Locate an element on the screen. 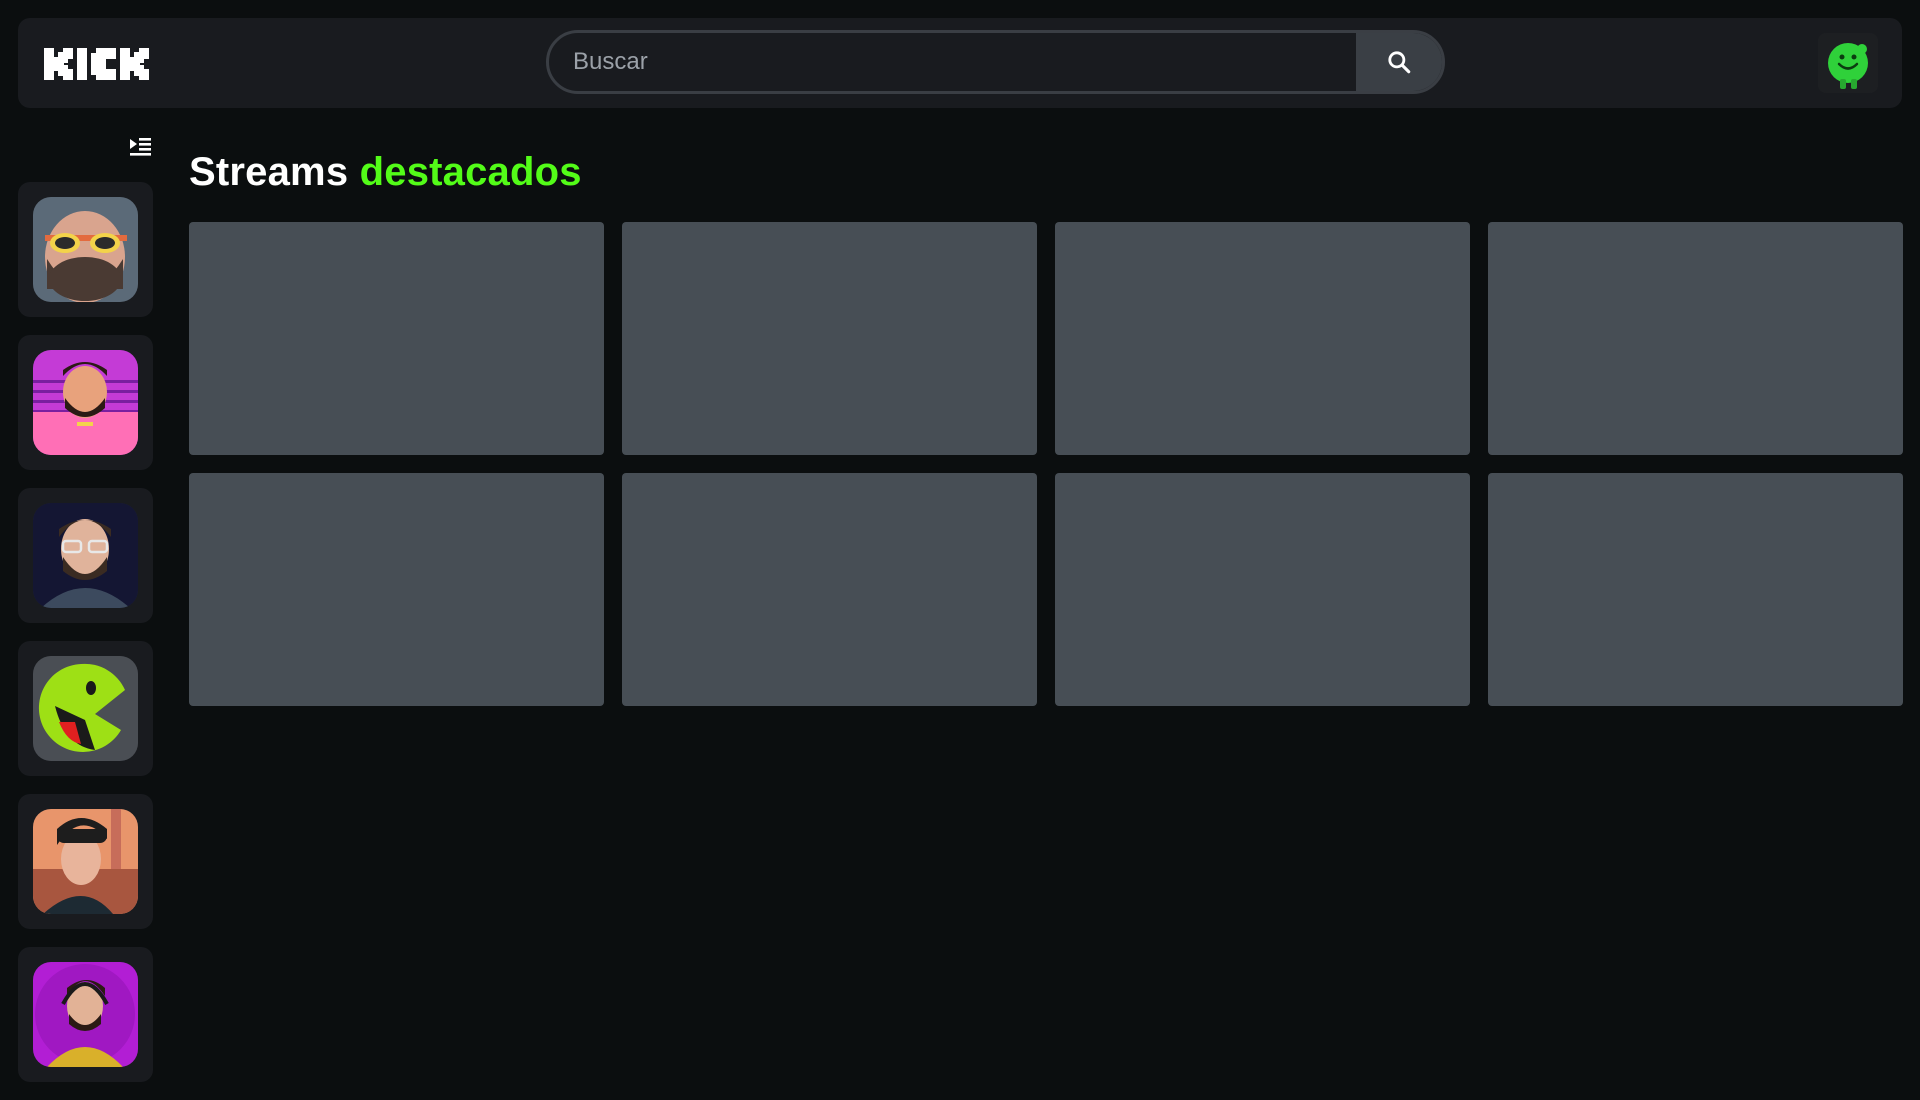 The width and height of the screenshot is (1920, 1100). green-laughing-mascot-avatar is located at coordinates (85, 708).